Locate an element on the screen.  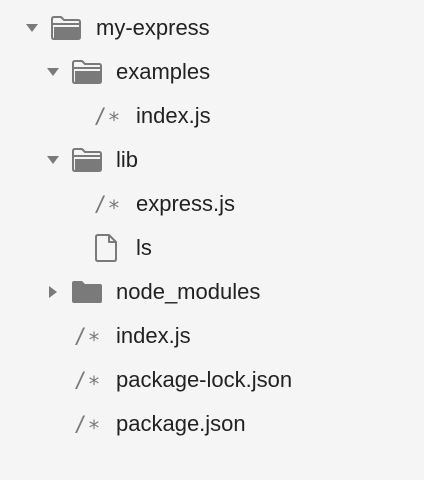
tree-item-label: ls is located at coordinates (144, 247).